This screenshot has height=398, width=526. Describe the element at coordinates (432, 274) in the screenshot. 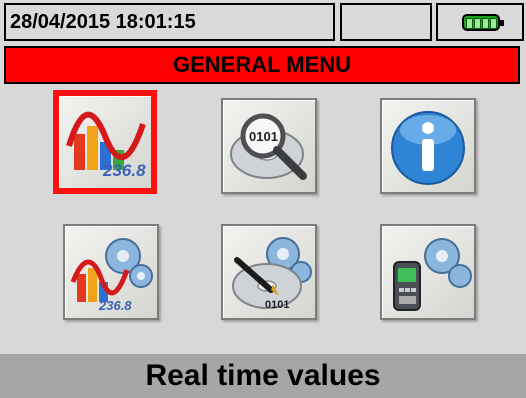

I see `instrument-settings-icon` at that location.